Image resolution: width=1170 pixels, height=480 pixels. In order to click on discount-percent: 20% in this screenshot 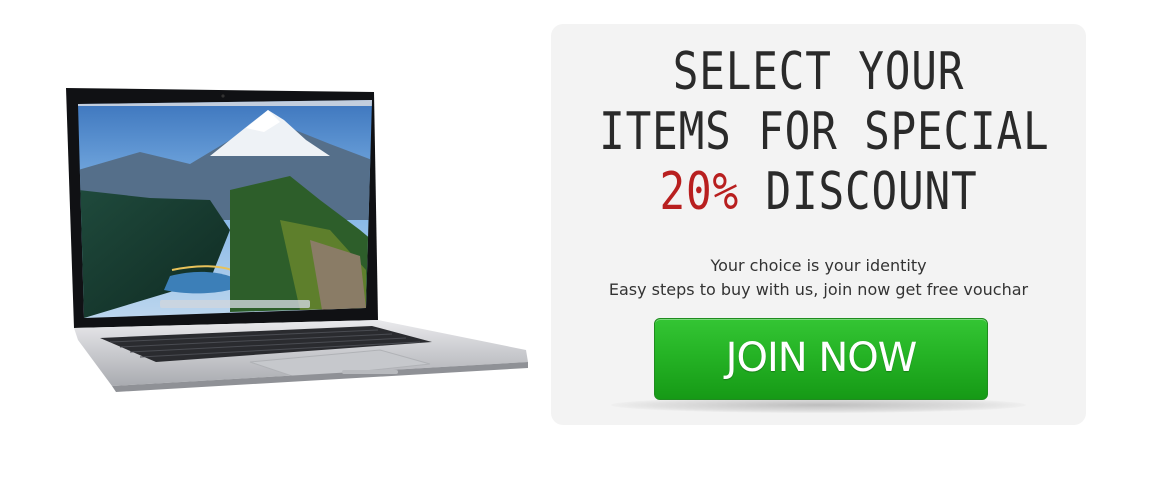, I will do `click(699, 192)`.